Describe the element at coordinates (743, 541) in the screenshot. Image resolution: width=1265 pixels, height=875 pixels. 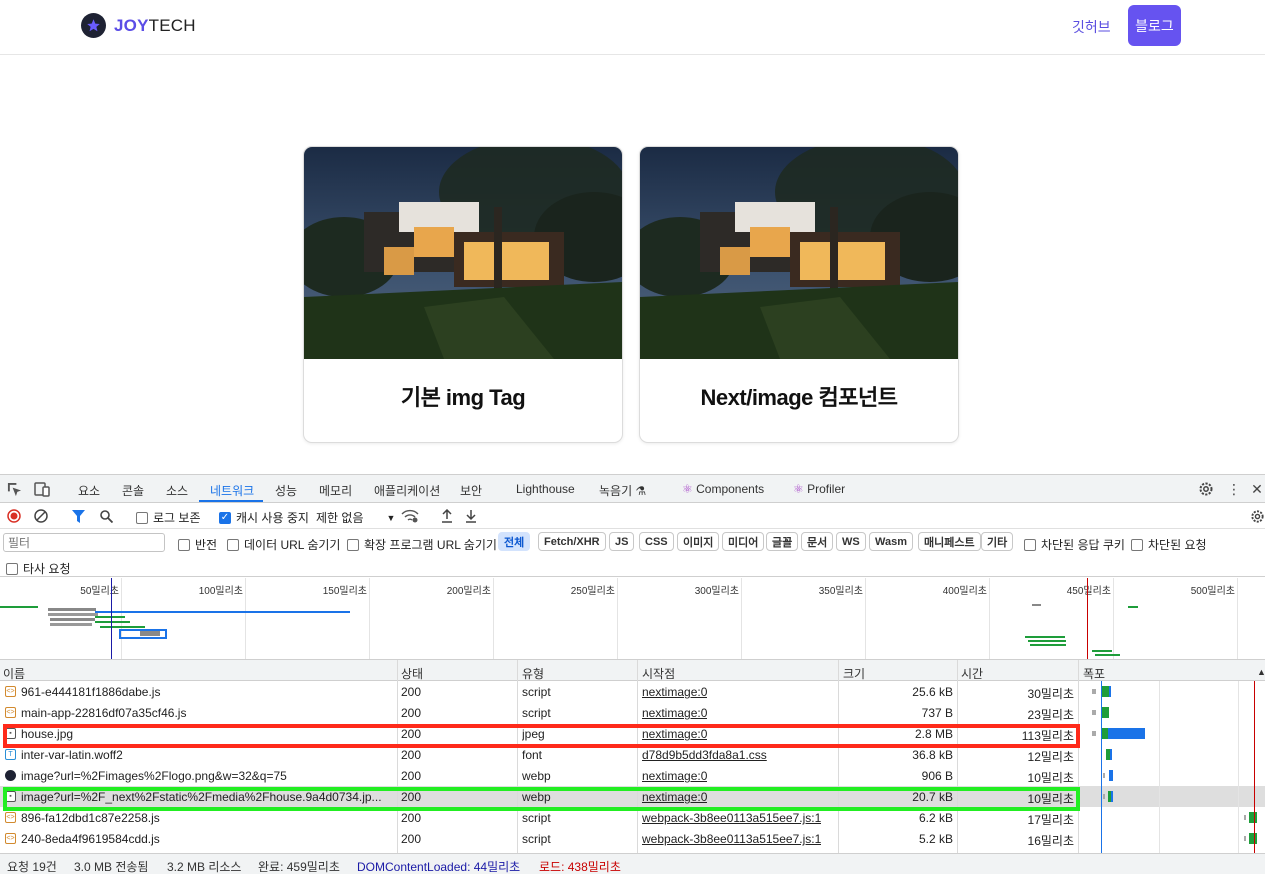
I see `type-filter-media: 미디어` at that location.